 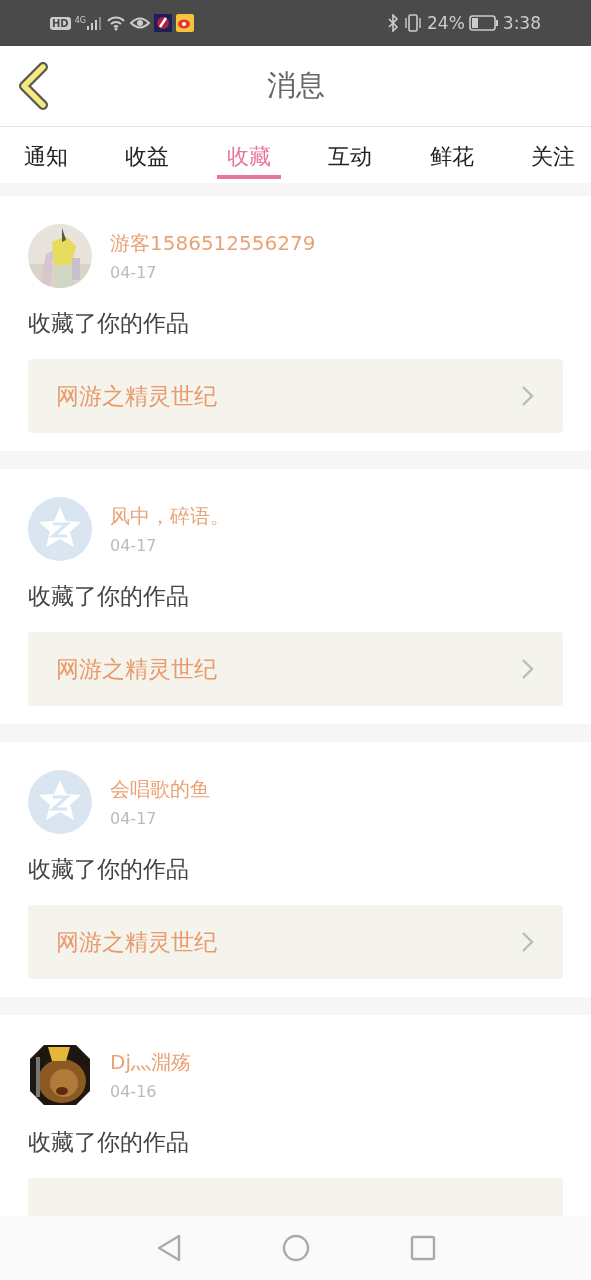 What do you see at coordinates (213, 243) in the screenshot?
I see `user-name: 游客1586512556279` at bounding box center [213, 243].